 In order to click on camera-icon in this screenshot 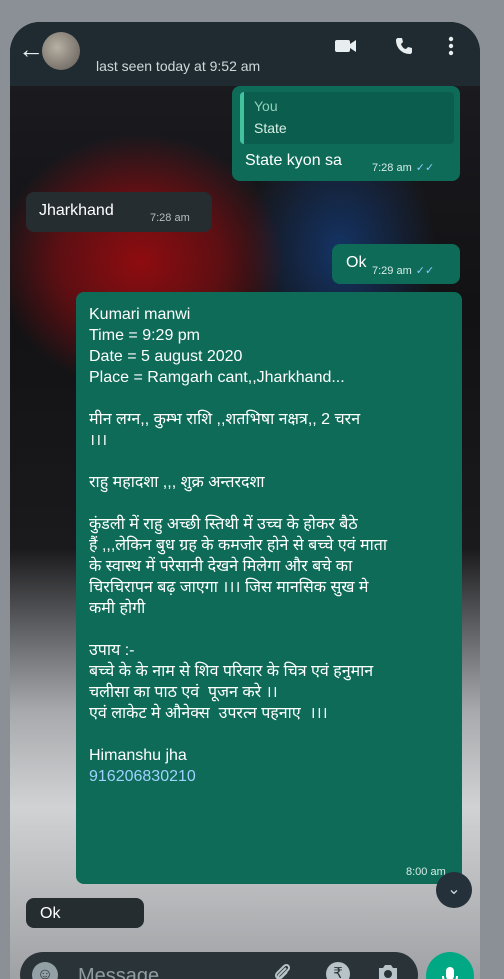, I will do `click(388, 970)`.